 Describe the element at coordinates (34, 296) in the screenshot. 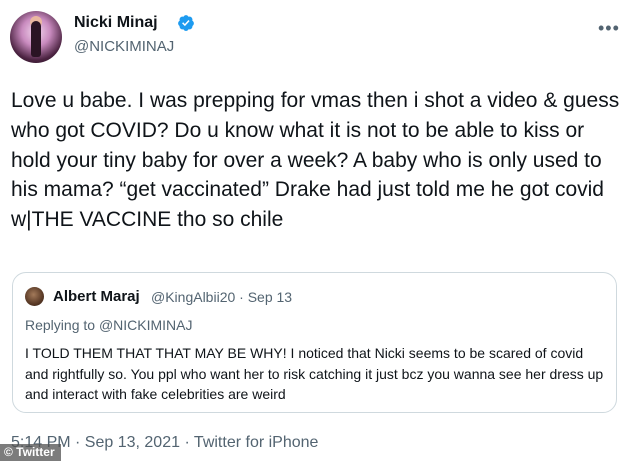

I see `quote-avatar` at that location.